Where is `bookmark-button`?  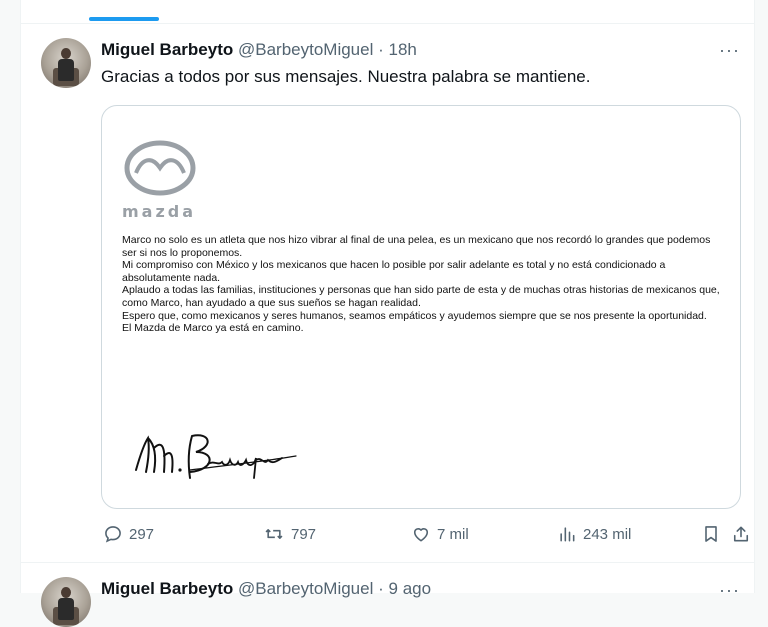
bookmark-button is located at coordinates (711, 534).